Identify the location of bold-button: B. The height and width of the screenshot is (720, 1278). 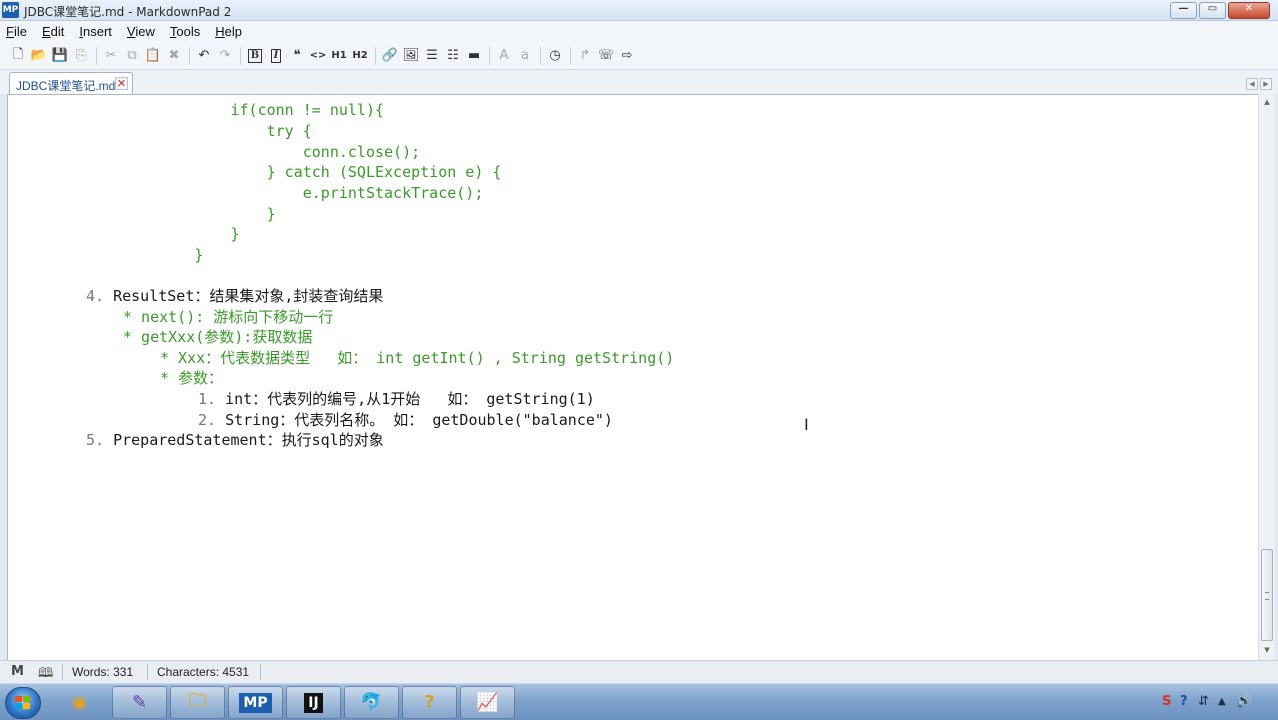
(255, 56).